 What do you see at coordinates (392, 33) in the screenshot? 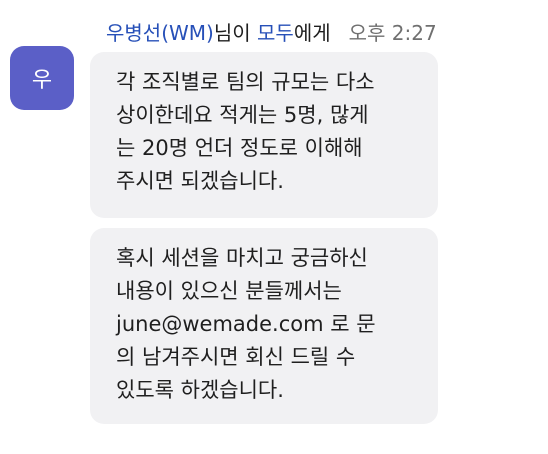
I see `message-timestamp: 오후 2:27` at bounding box center [392, 33].